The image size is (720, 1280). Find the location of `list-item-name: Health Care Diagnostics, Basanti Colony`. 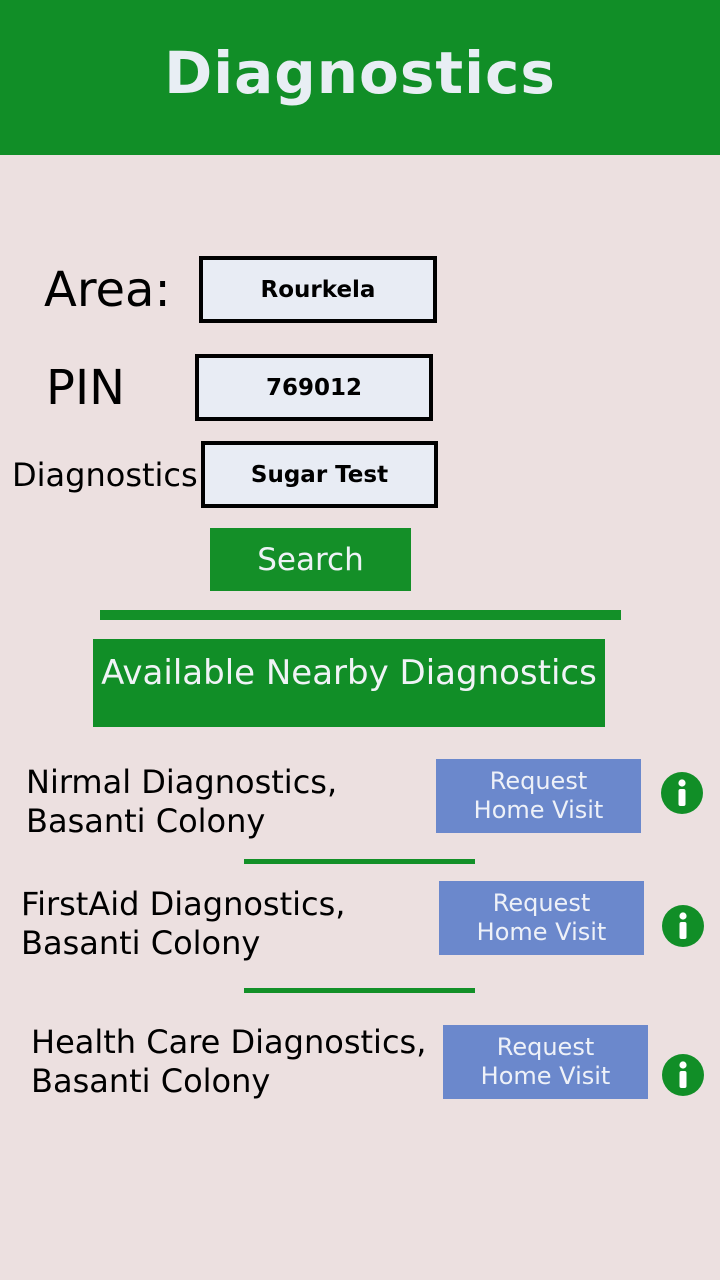

list-item-name: Health Care Diagnostics, Basanti Colony is located at coordinates (228, 1062).